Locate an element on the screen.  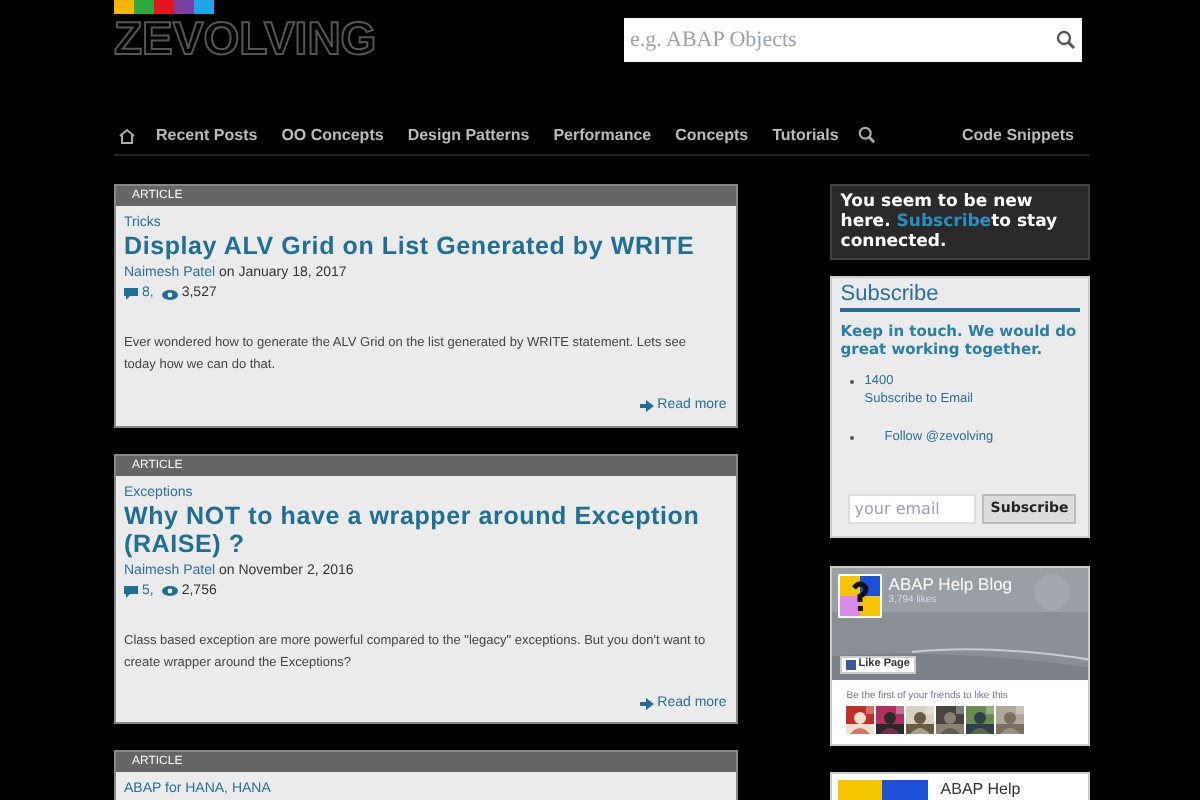
site-logo: ZEVOLVING is located at coordinates (274, 38).